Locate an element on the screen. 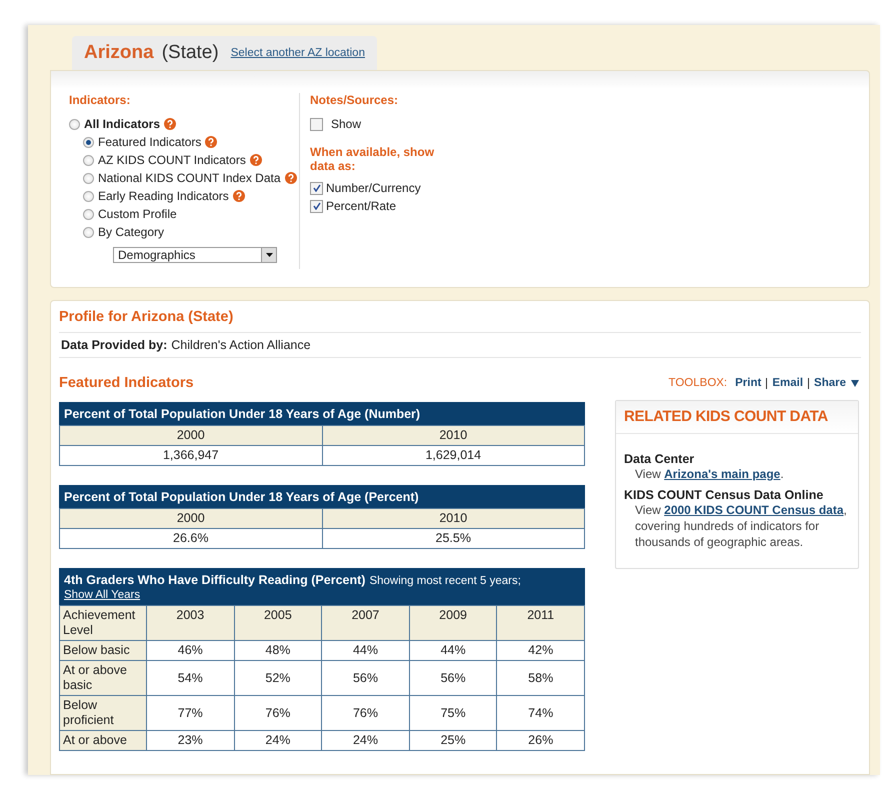 Image resolution: width=886 pixels, height=792 pixels. table-cell: 58% is located at coordinates (540, 678).